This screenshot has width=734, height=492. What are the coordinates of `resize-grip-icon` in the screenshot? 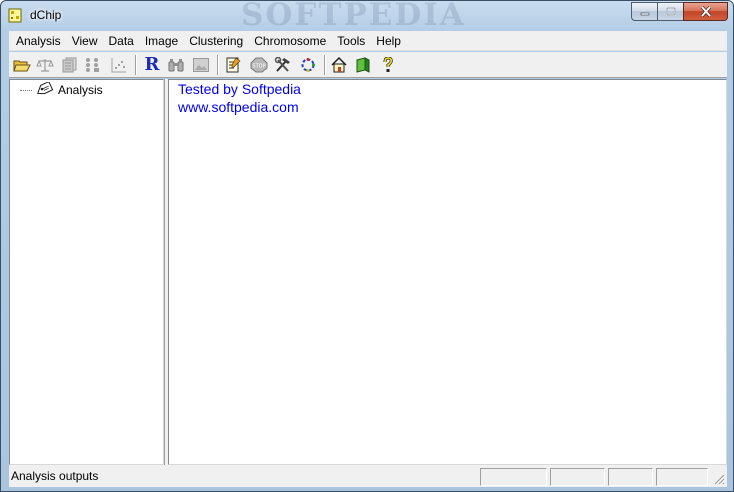 It's located at (719, 479).